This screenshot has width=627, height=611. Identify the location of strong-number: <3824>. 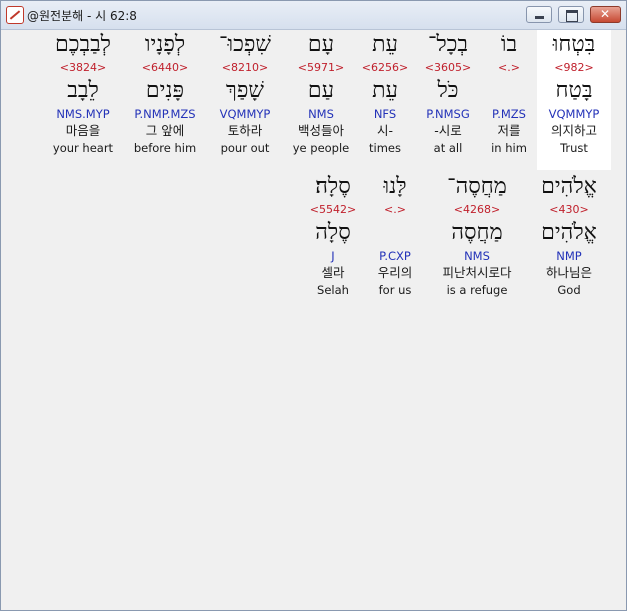
(83, 68).